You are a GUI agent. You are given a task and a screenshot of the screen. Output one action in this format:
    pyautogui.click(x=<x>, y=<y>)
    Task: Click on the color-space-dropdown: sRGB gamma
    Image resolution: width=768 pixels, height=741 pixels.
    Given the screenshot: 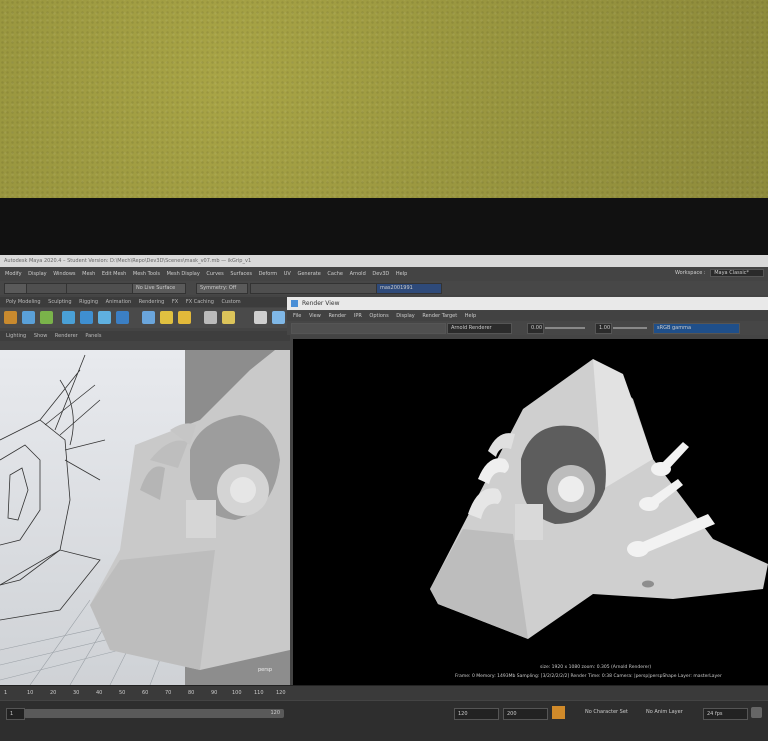 What is the action you would take?
    pyautogui.click(x=696, y=328)
    